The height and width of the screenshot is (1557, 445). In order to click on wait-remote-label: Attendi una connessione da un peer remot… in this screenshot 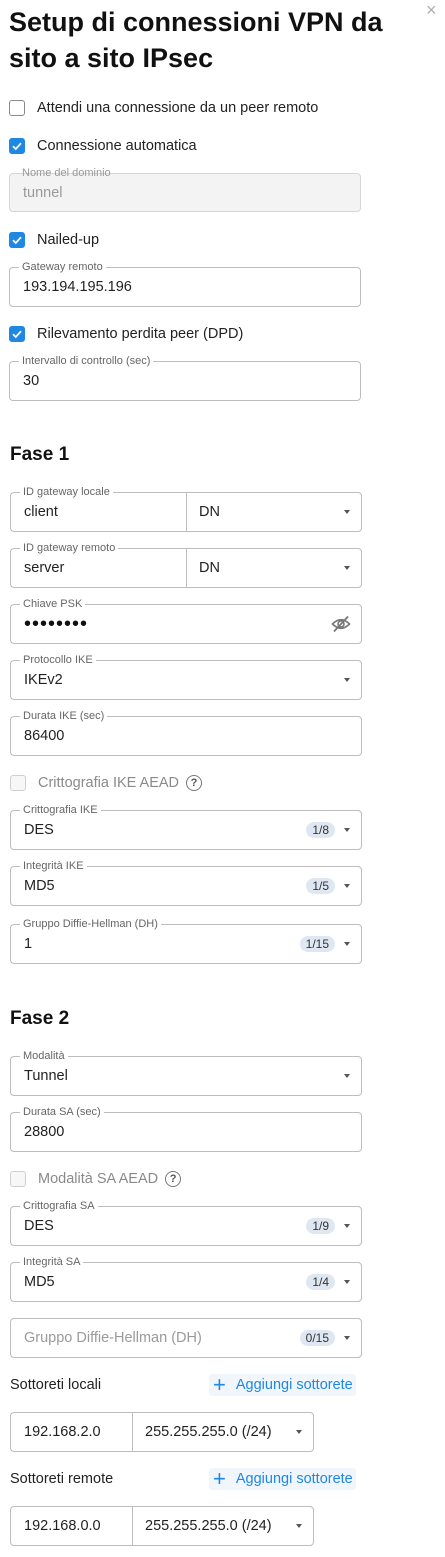, I will do `click(178, 108)`.